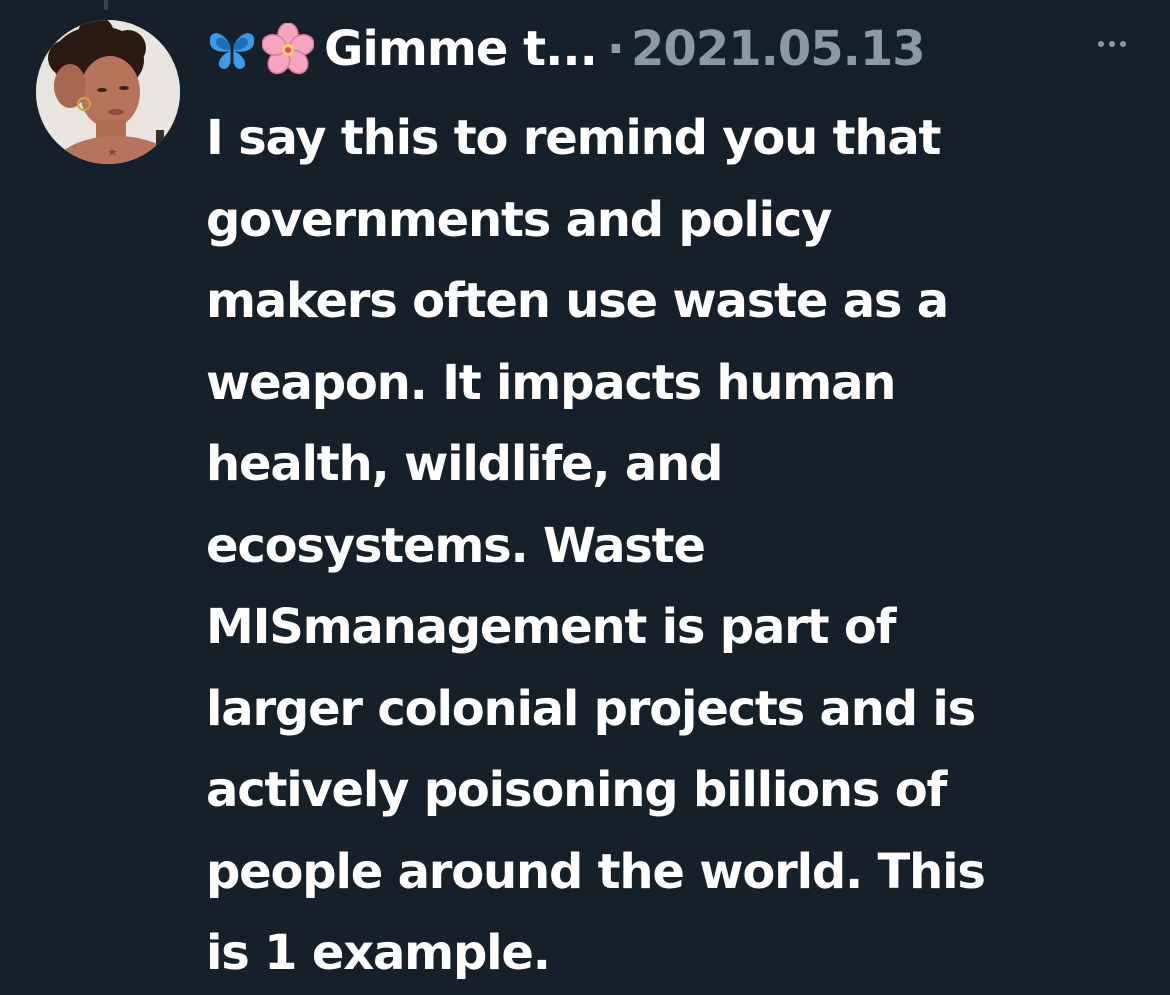  What do you see at coordinates (1101, 44) in the screenshot?
I see `more-horizontal-icon` at bounding box center [1101, 44].